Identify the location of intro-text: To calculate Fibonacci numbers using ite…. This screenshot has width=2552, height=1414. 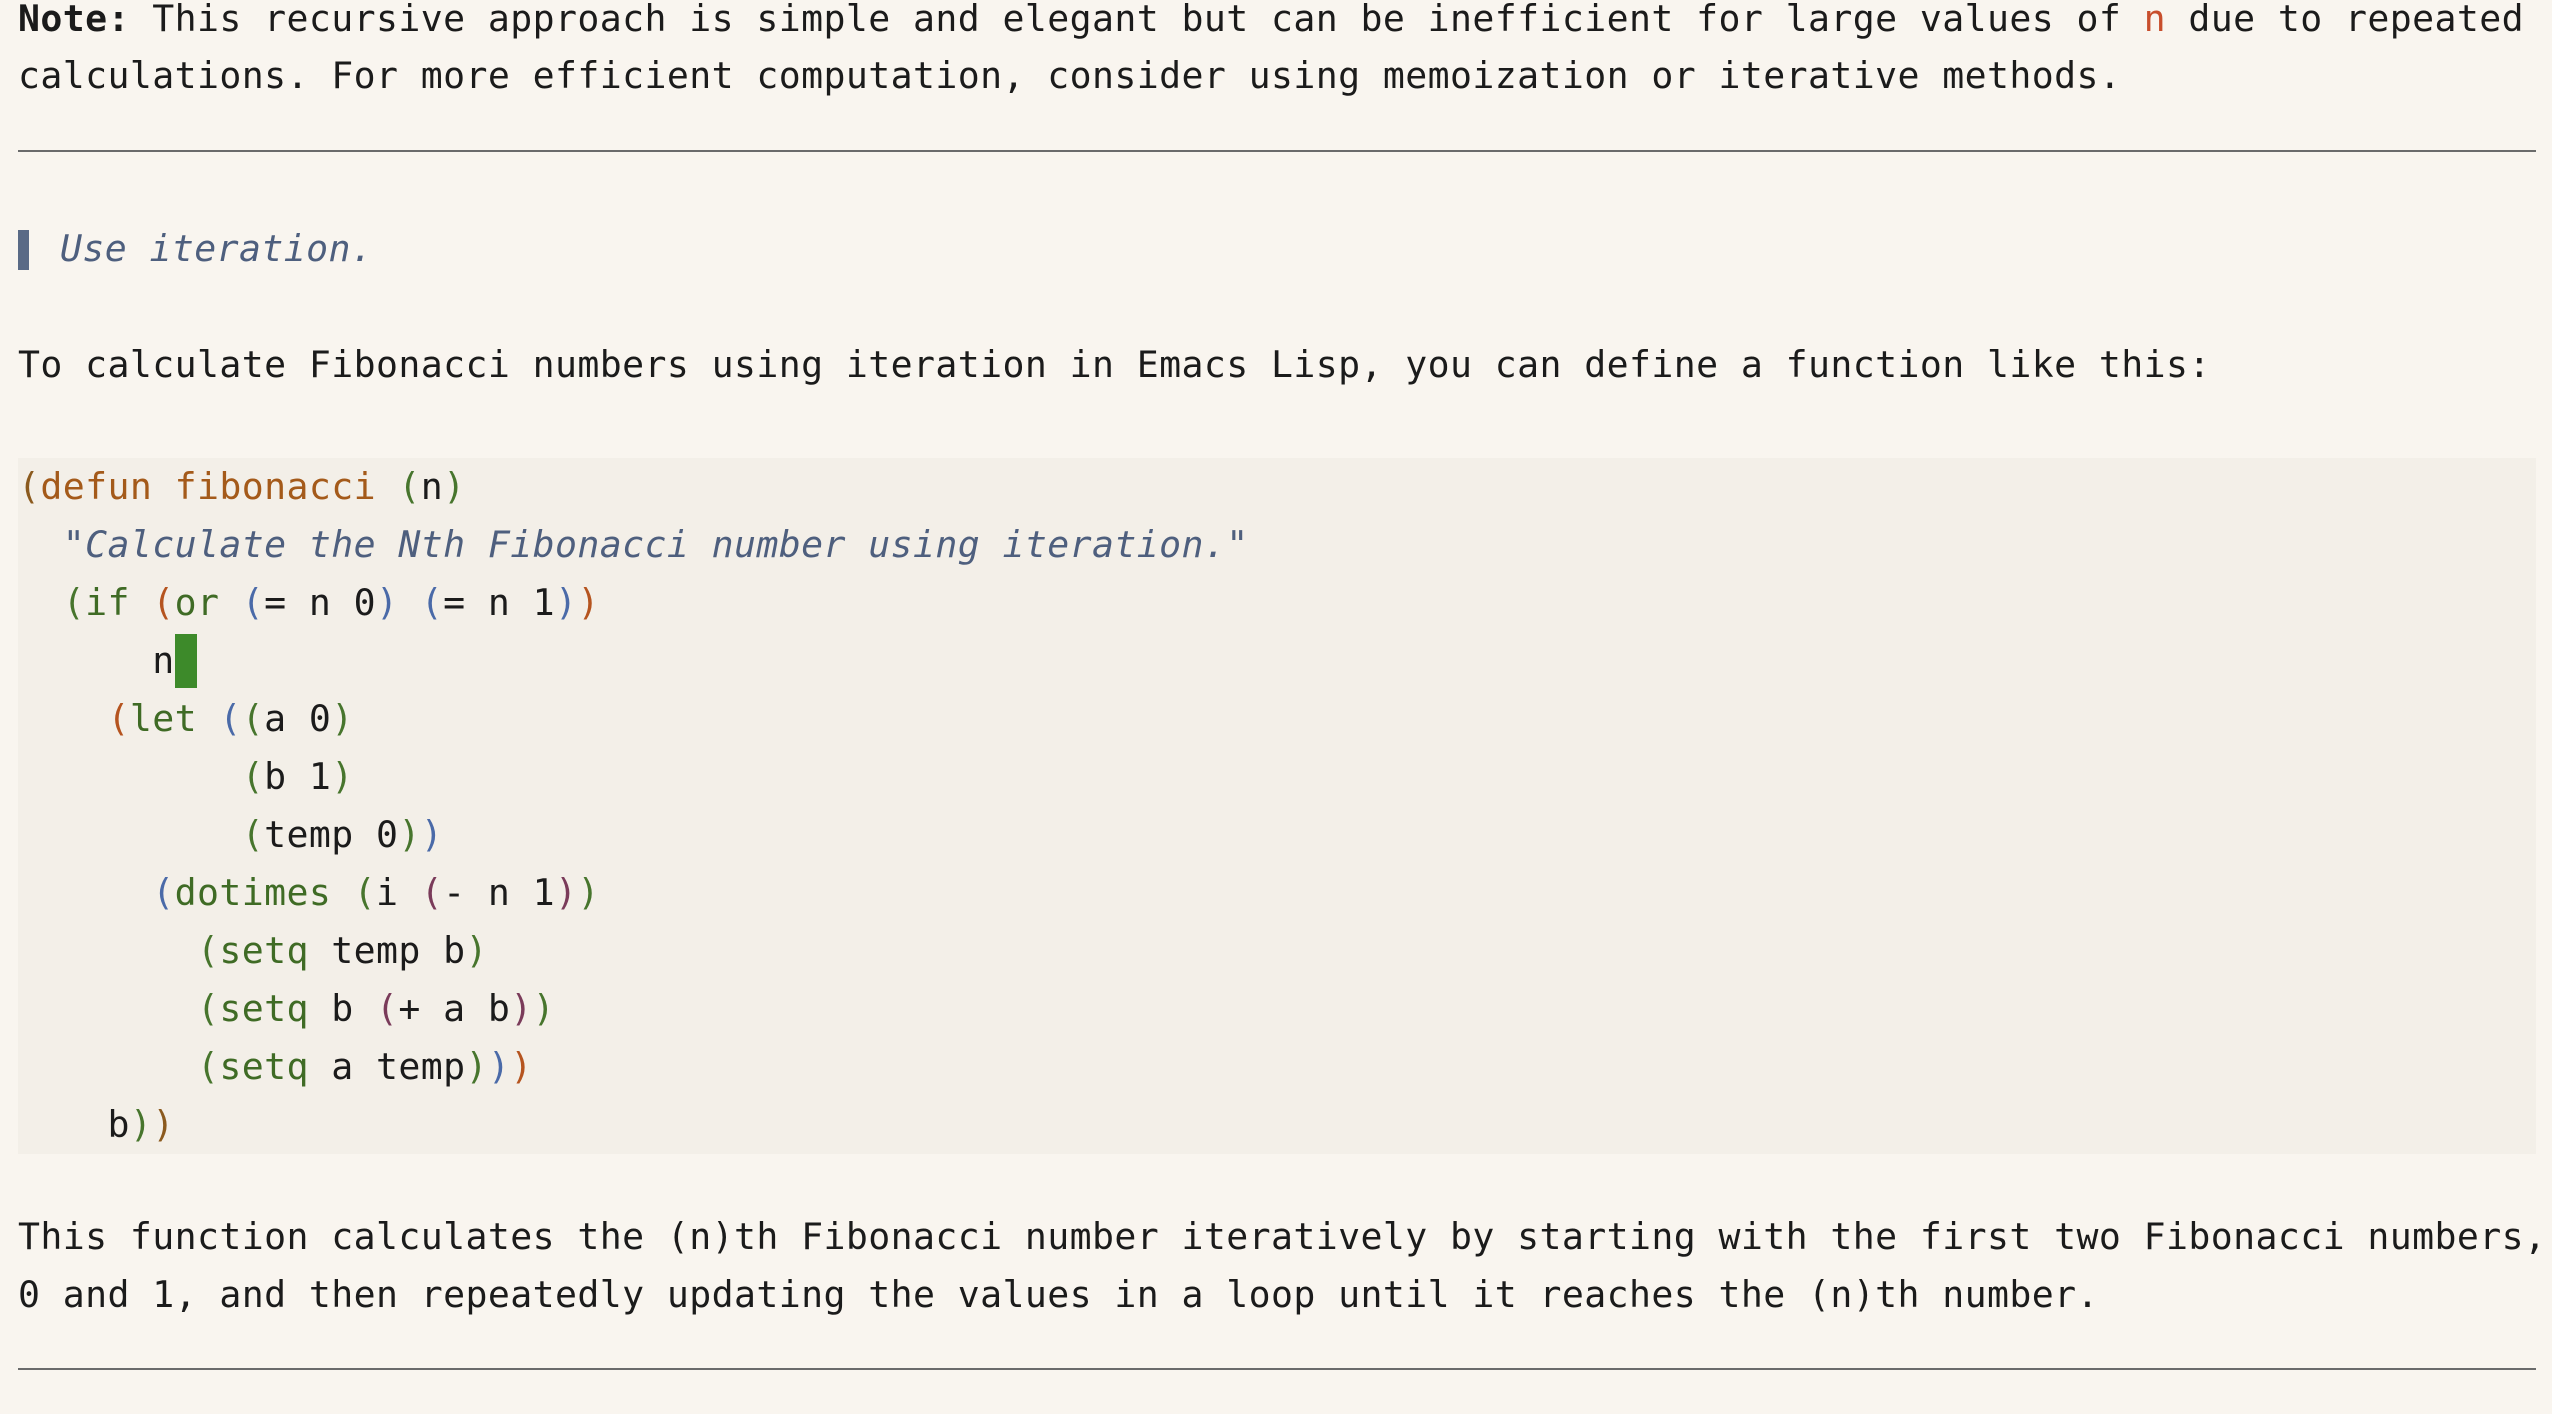
(1114, 364).